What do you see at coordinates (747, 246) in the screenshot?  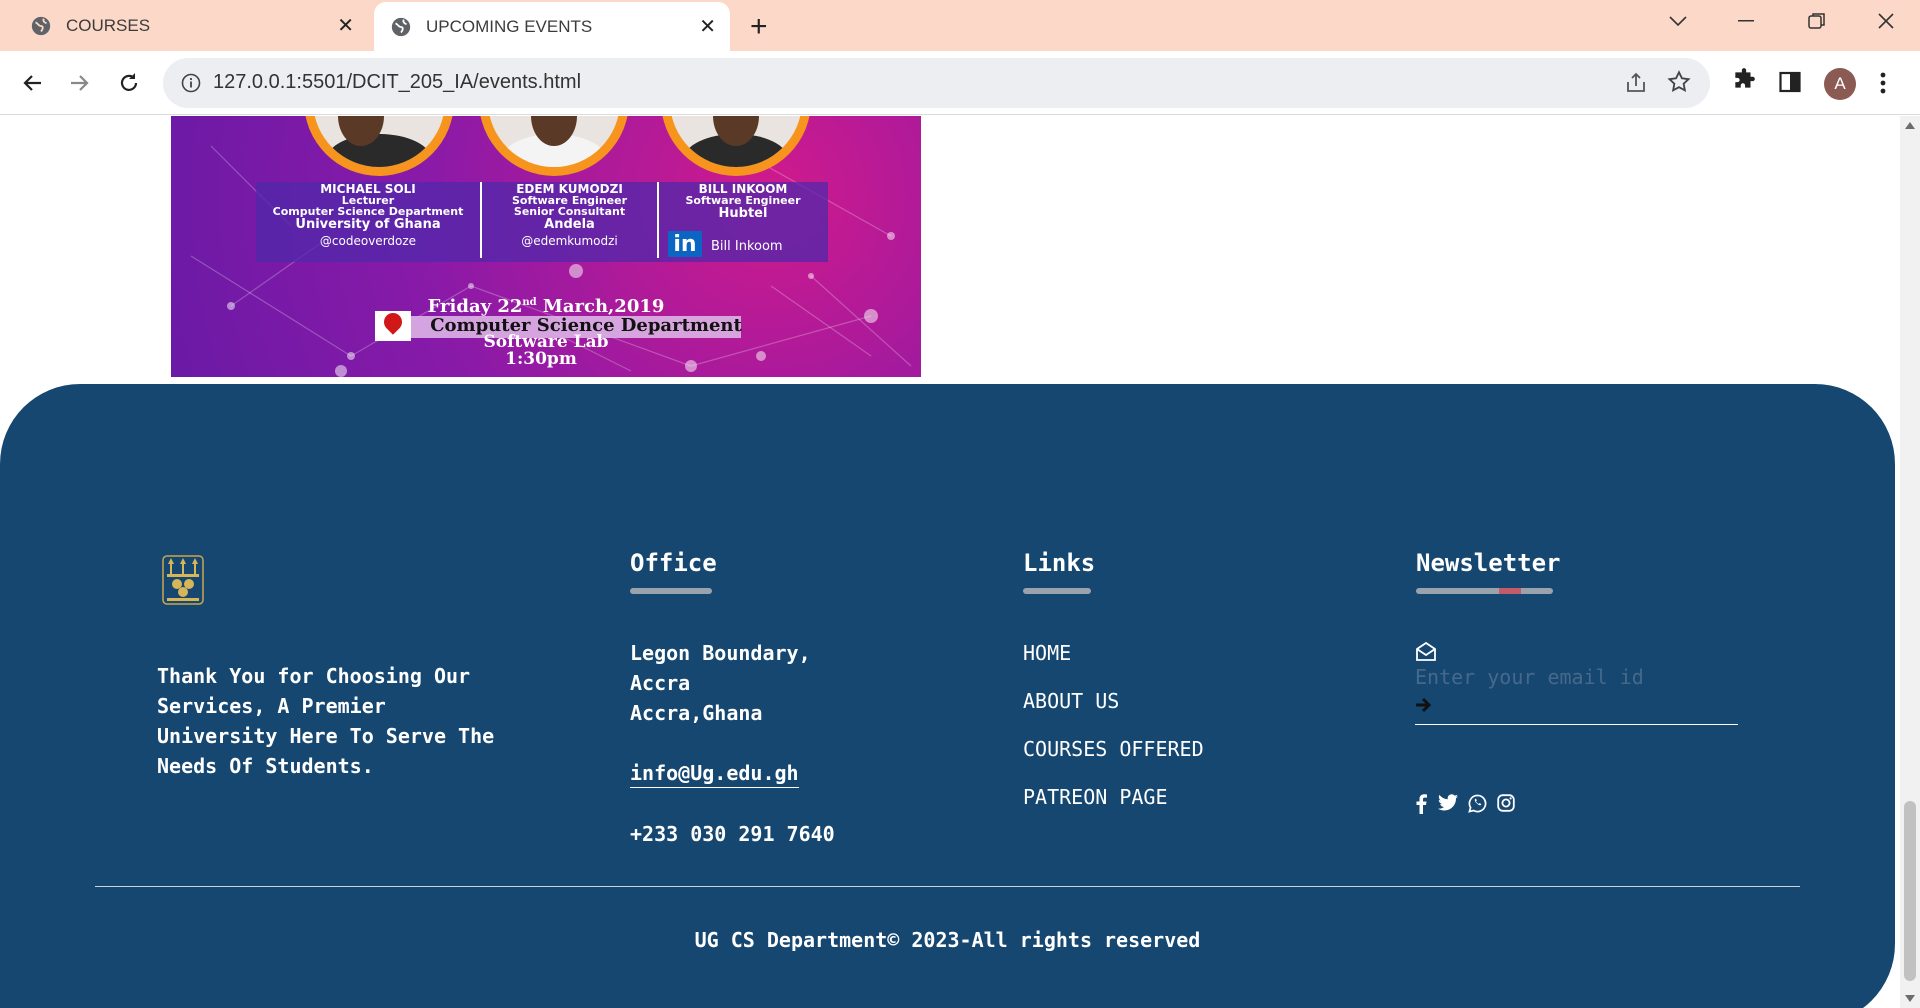 I see `speaker-linkedin-handle: Bill Inkoom` at bounding box center [747, 246].